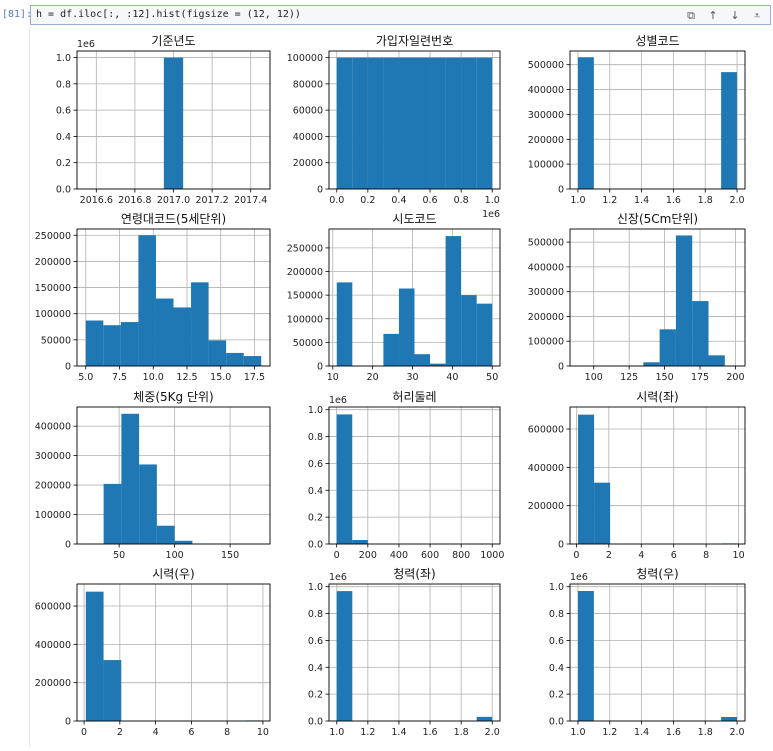 This screenshot has height=751, width=773. Describe the element at coordinates (736, 200) in the screenshot. I see `x-tick-label: 2.0` at that location.